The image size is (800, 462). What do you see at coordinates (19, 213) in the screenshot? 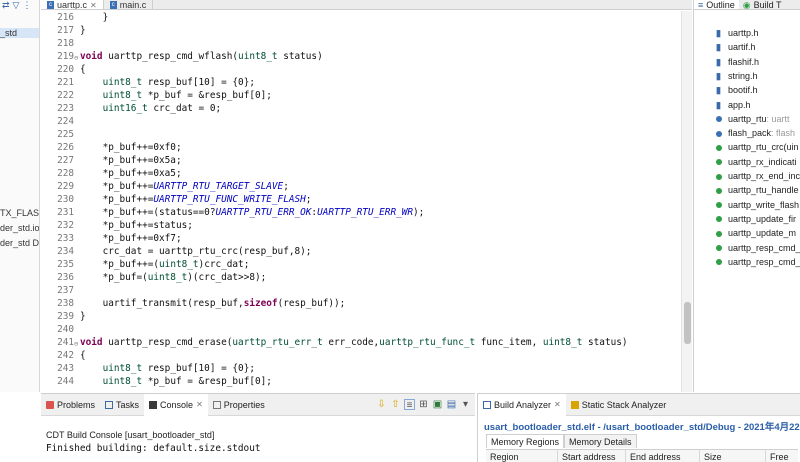
I see `explorer-item: TX_FLASH` at bounding box center [19, 213].